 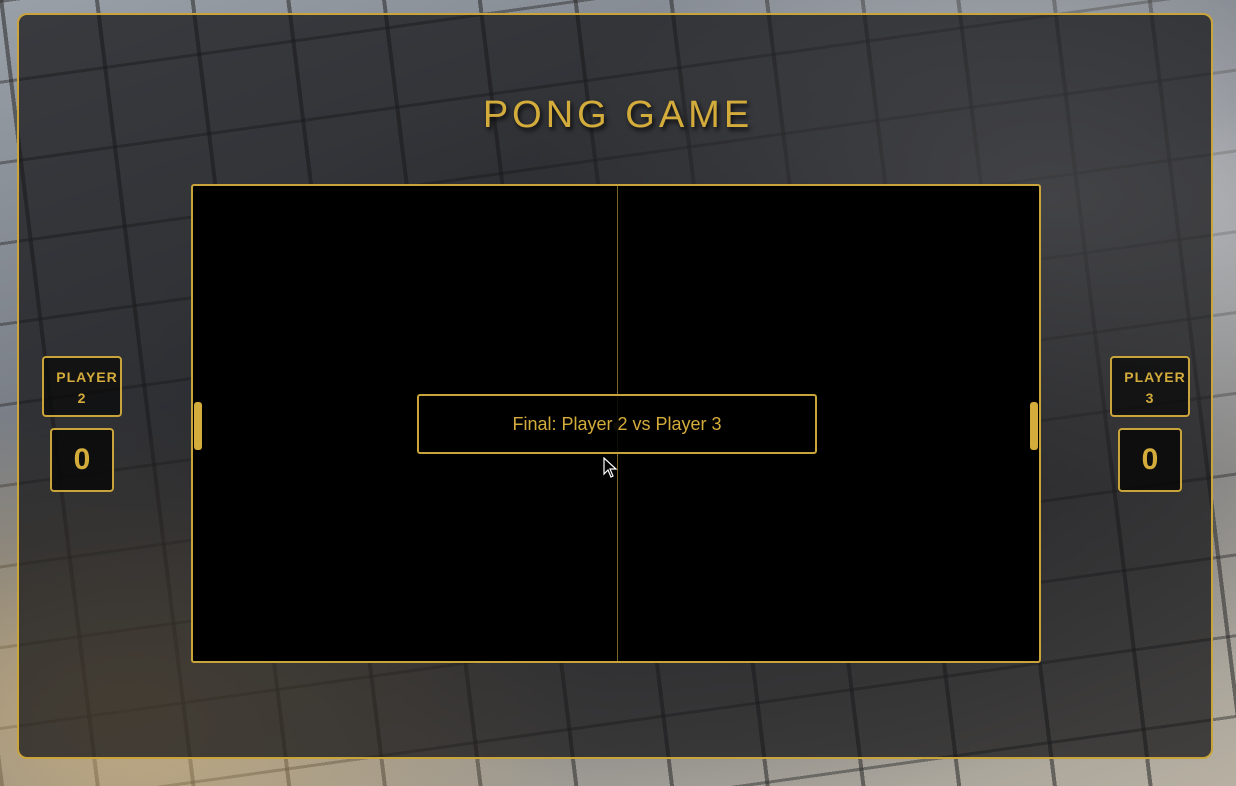 I want to click on right-paddle, so click(x=1034, y=426).